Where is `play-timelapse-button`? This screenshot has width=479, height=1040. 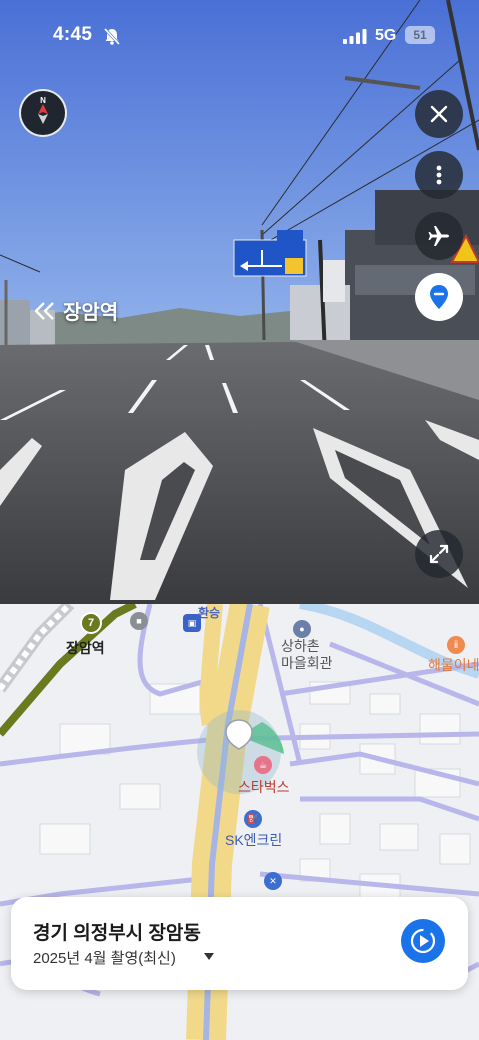
play-timelapse-button is located at coordinates (423, 941).